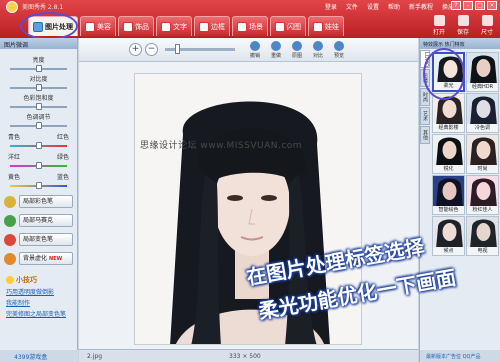 This screenshot has height=362, width=500. Describe the element at coordinates (39, 302) in the screenshot. I see `tip-link-make: 我能制作` at that location.